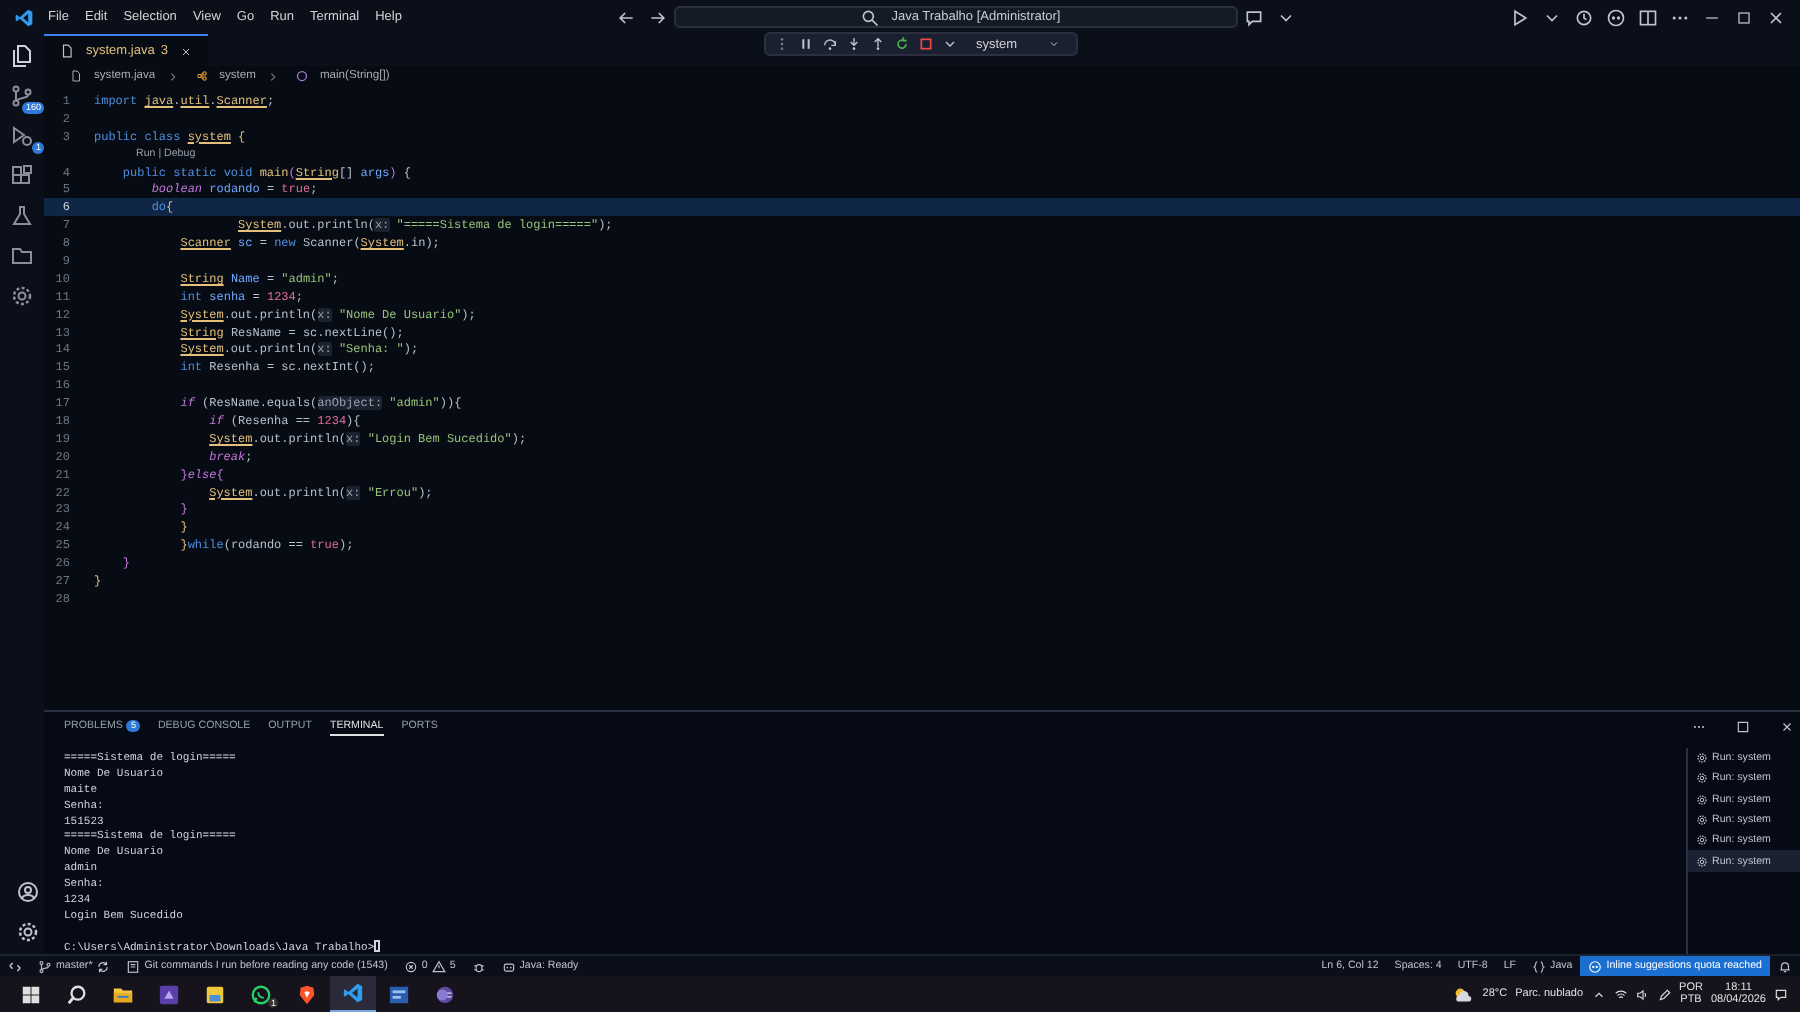 This screenshot has height=1012, width=1800. Describe the element at coordinates (478, 966) in the screenshot. I see `bug-icon` at that location.